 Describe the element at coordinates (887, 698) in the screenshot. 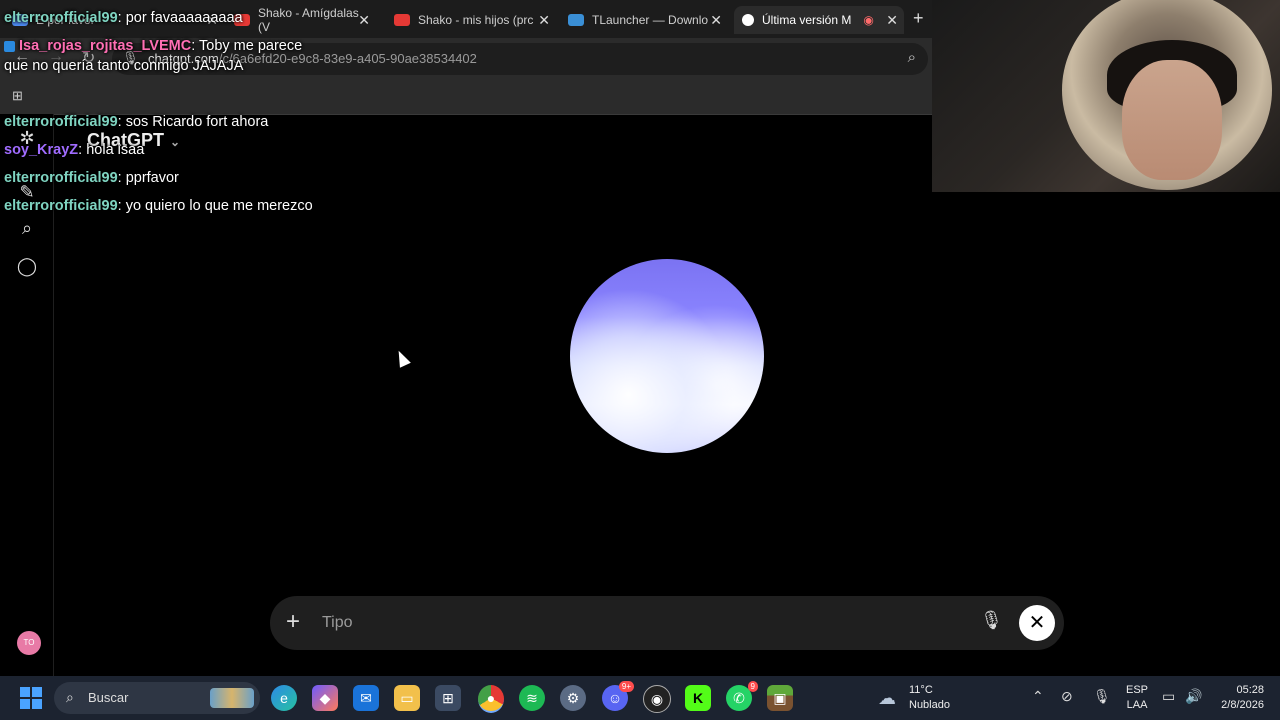

I see `cloud-icon: ☁` at that location.